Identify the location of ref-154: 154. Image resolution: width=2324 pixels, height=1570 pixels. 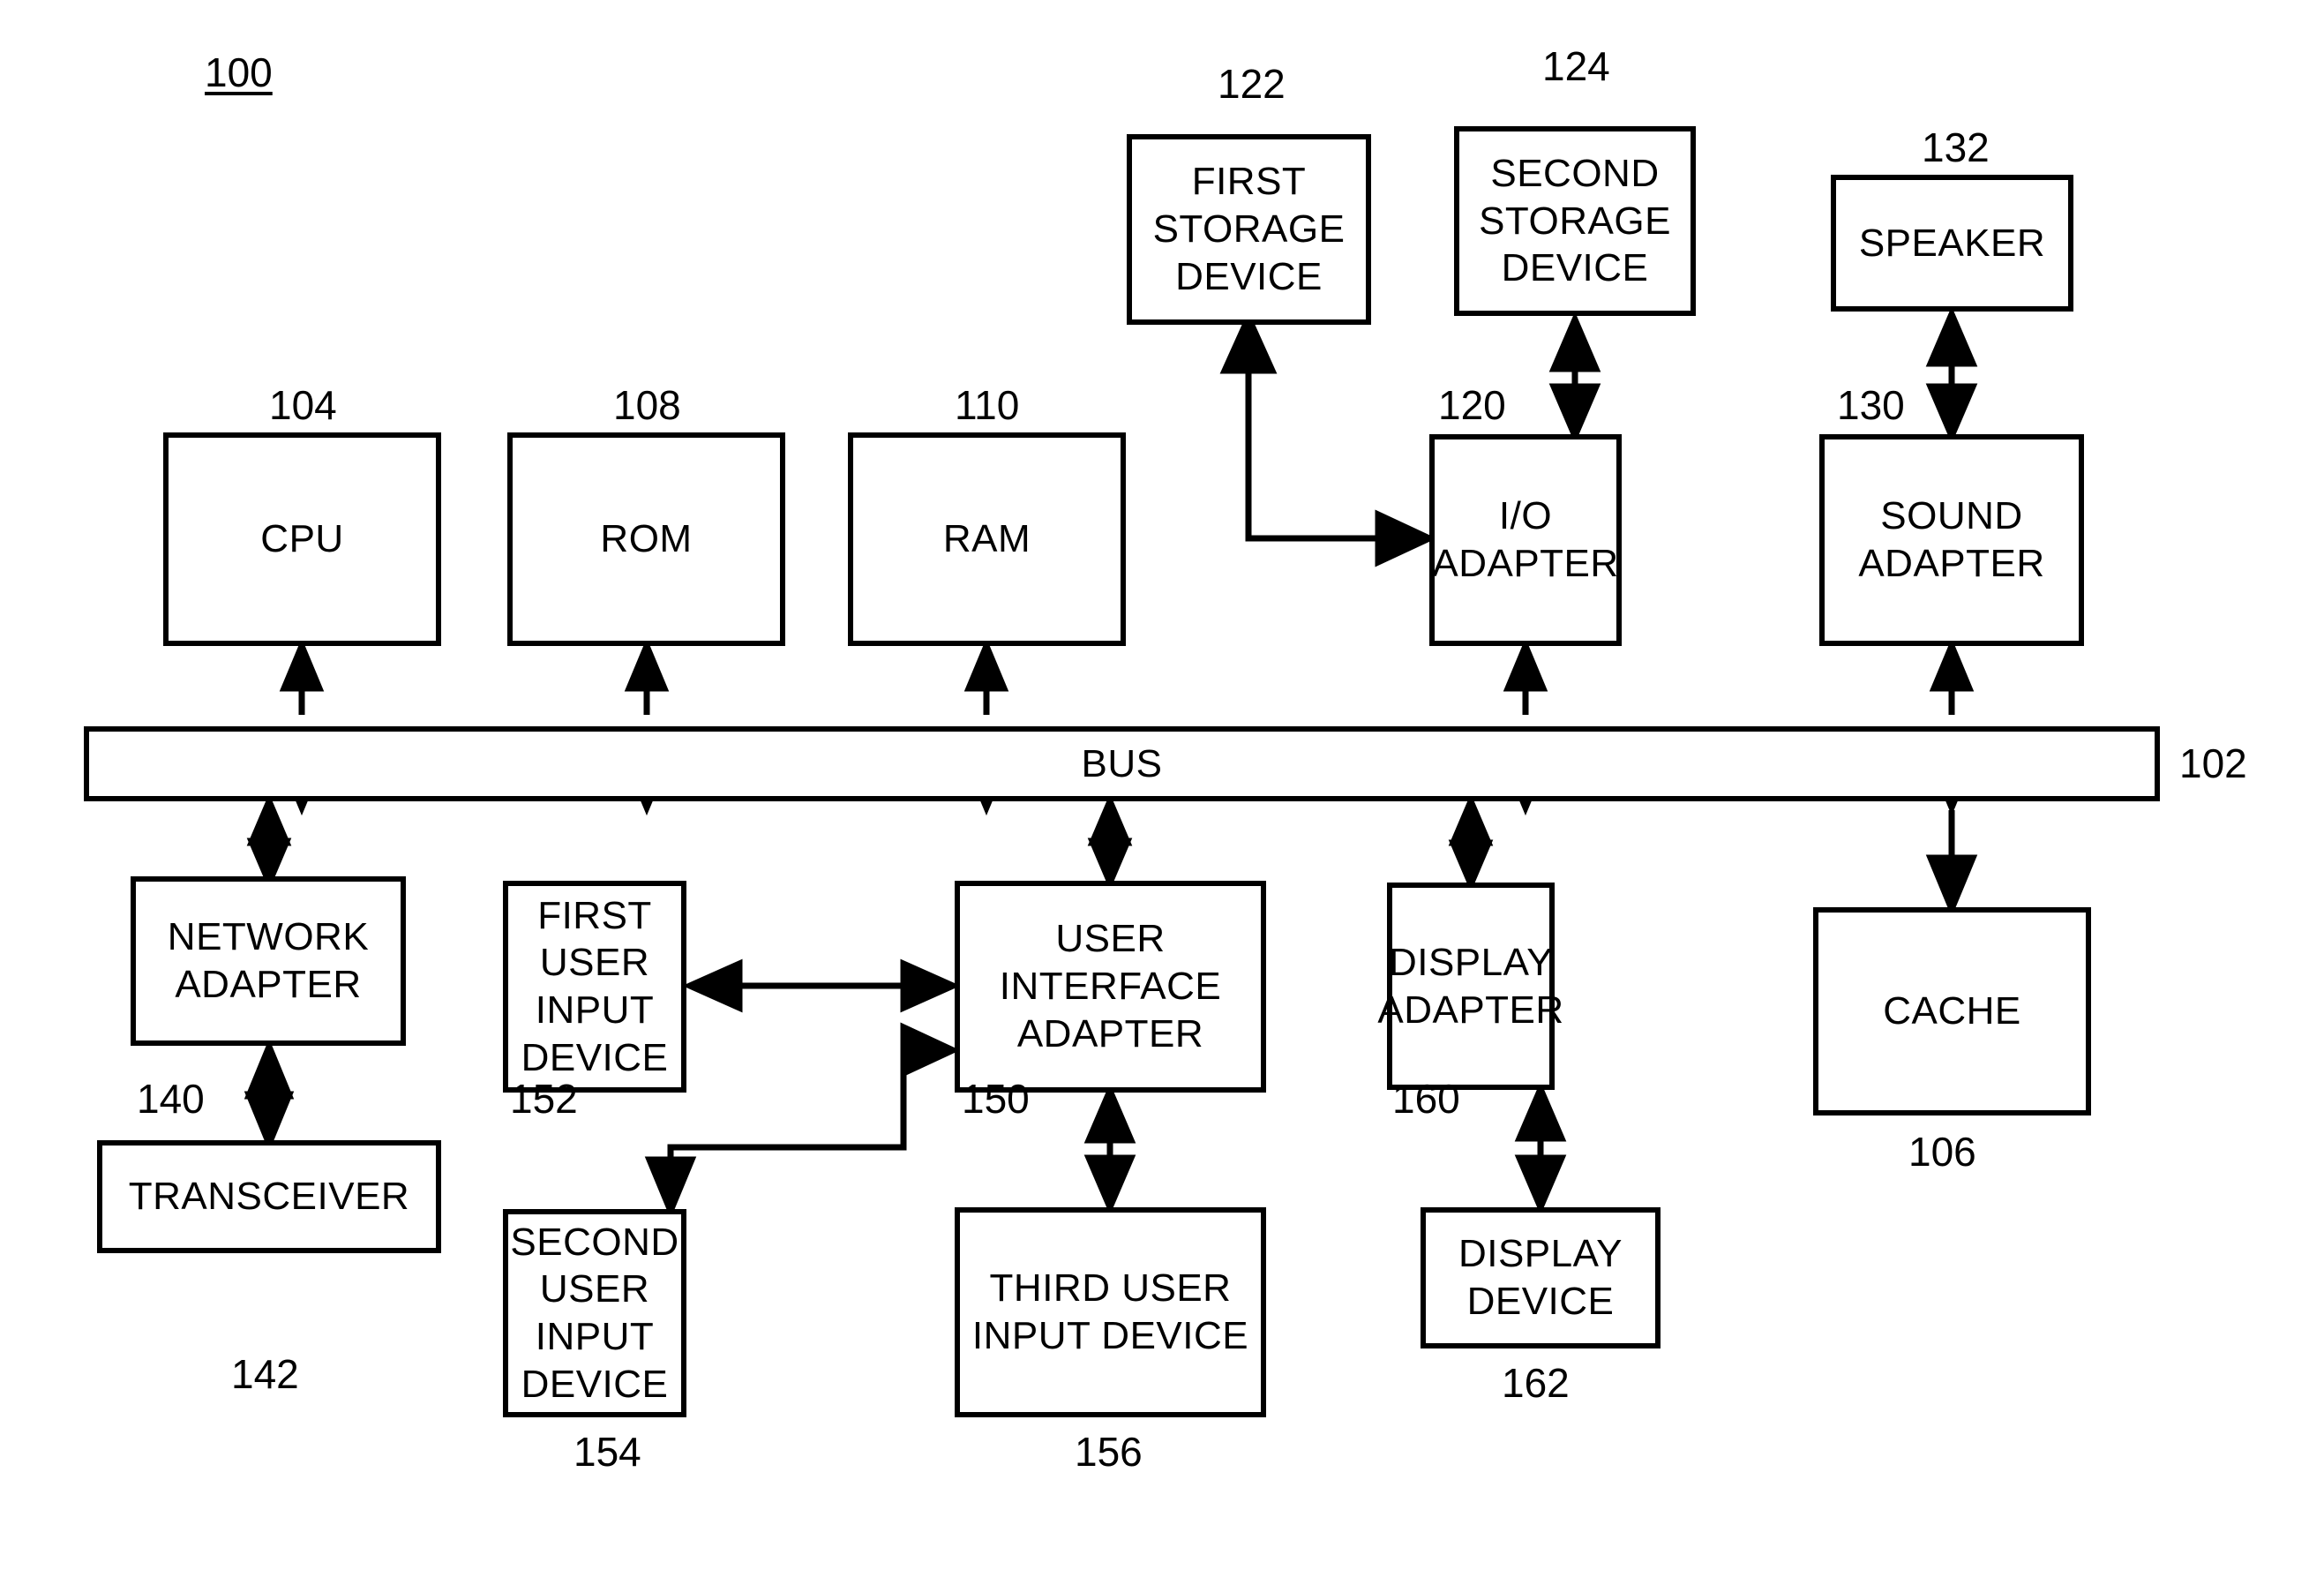
(607, 1452).